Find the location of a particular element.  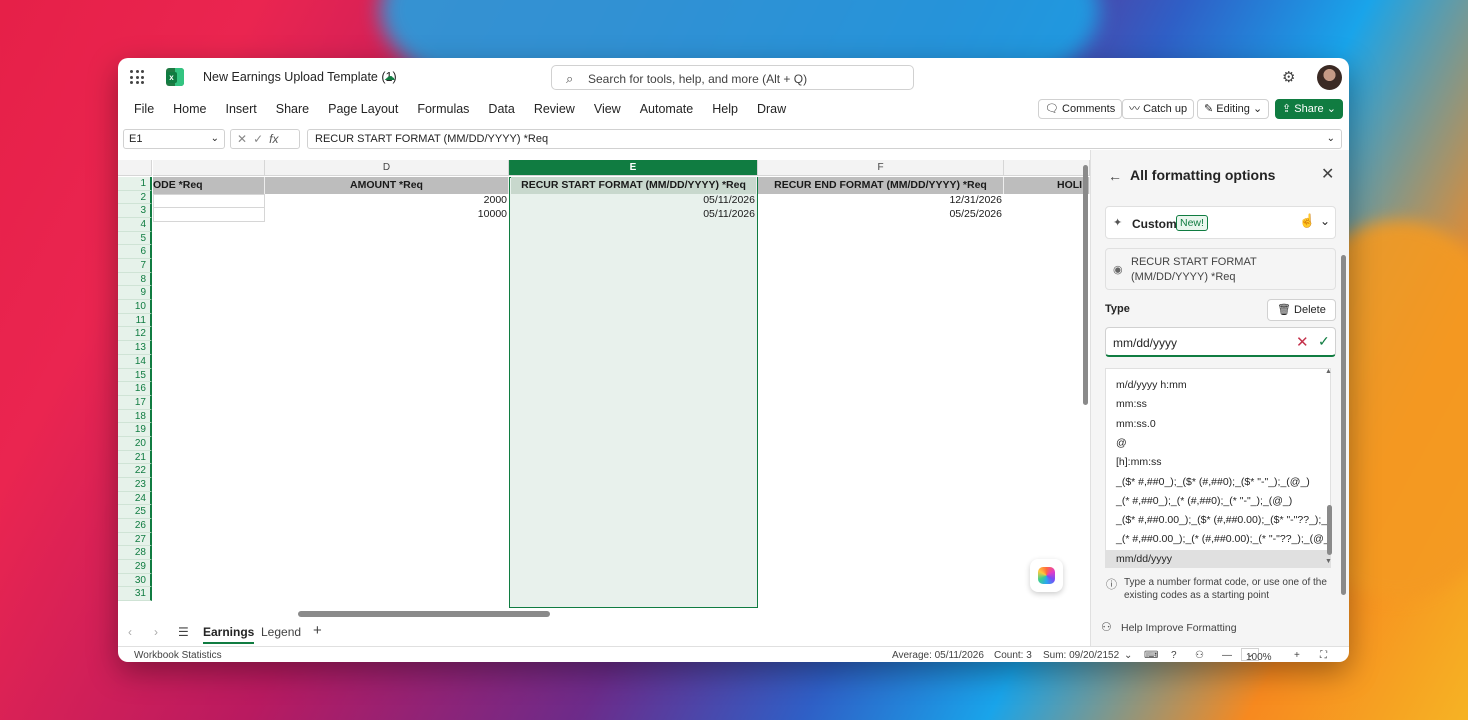

next-sheet-icon: › is located at coordinates (156, 632).